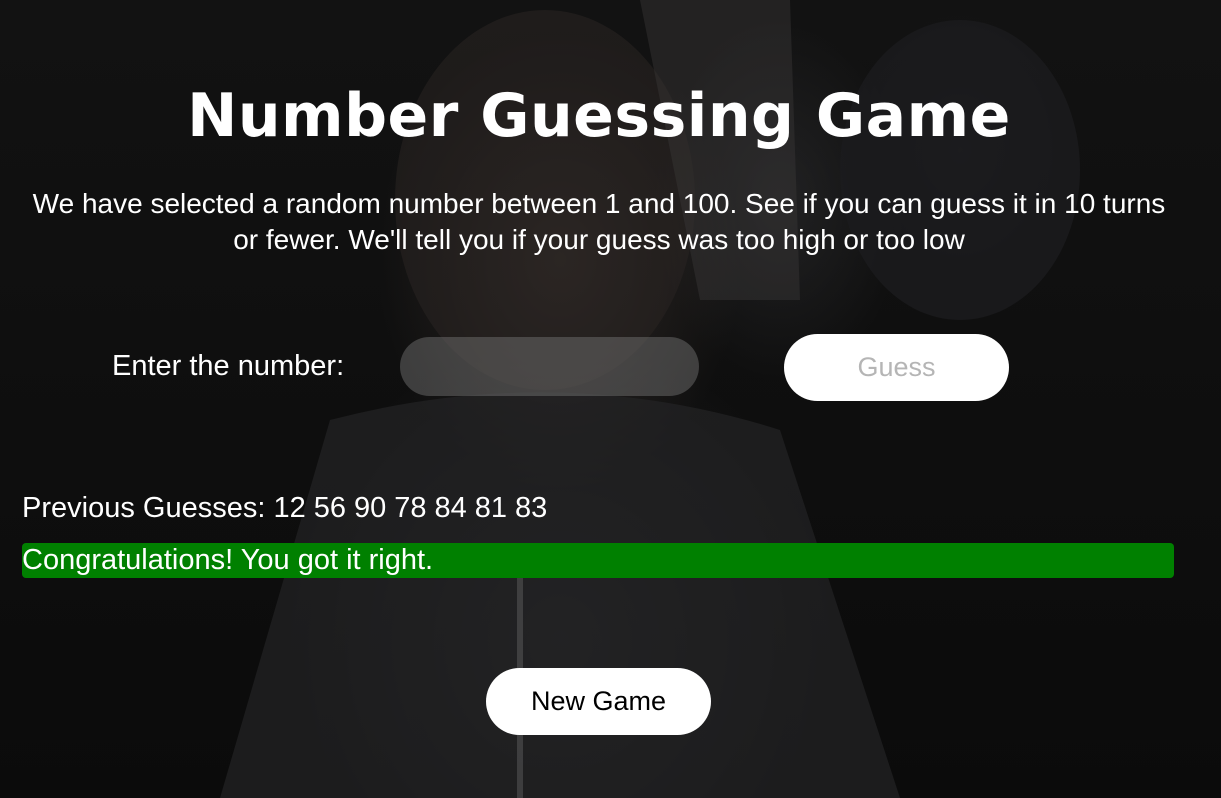 This screenshot has height=798, width=1221. I want to click on guess-value: 83, so click(531, 508).